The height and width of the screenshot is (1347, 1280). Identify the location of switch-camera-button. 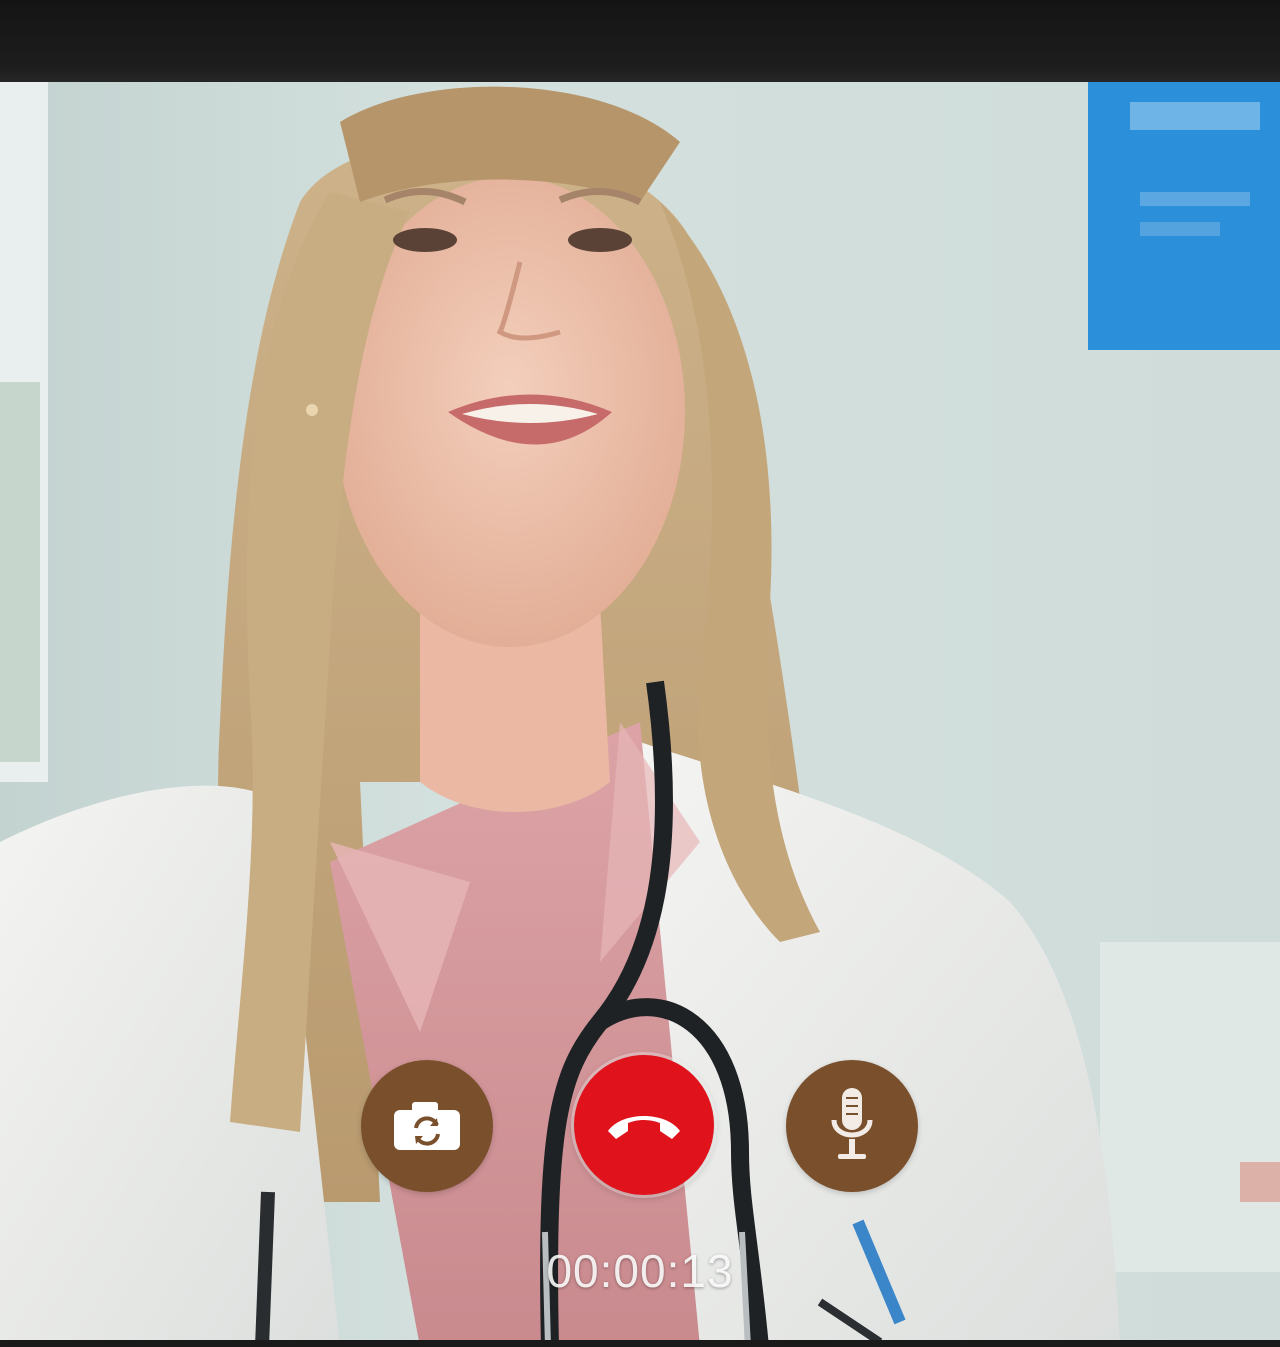
(427, 1126).